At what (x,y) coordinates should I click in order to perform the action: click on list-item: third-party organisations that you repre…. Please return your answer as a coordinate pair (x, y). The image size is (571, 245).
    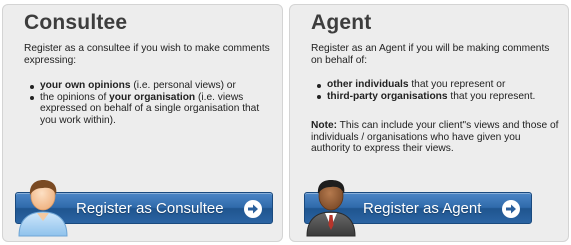
    Looking at the image, I should click on (441, 97).